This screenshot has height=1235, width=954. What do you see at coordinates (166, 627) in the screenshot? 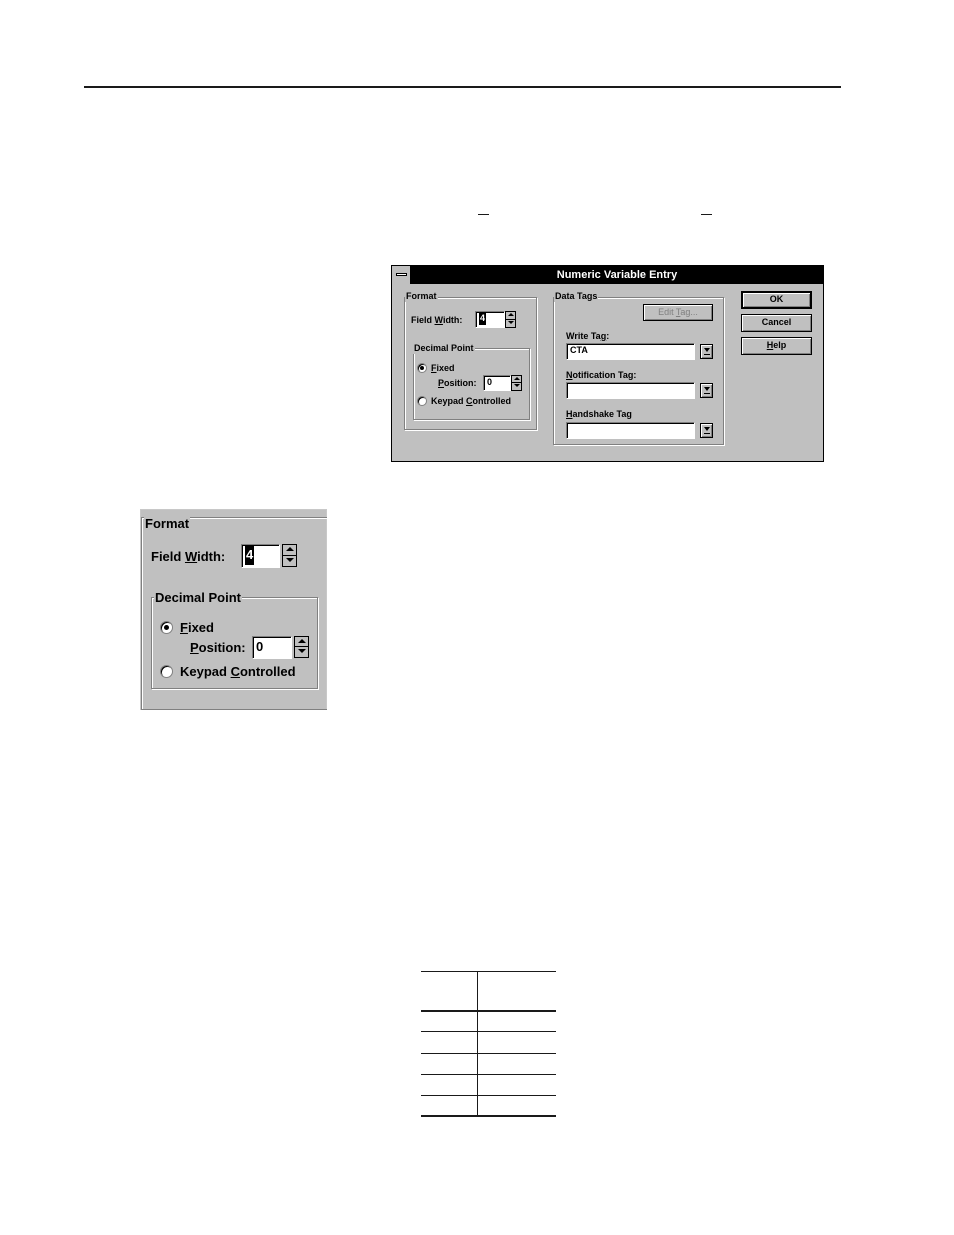
I see `callout-fixed-radio` at bounding box center [166, 627].